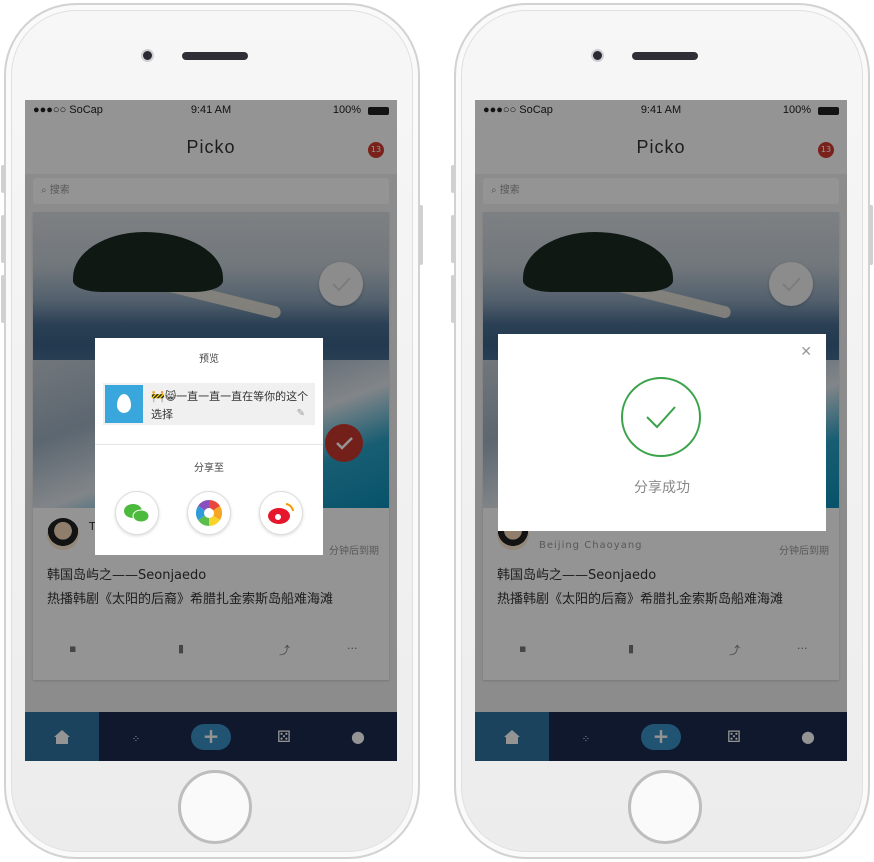 Image resolution: width=874 pixels, height=862 pixels. I want to click on close-icon: ✕, so click(806, 352).